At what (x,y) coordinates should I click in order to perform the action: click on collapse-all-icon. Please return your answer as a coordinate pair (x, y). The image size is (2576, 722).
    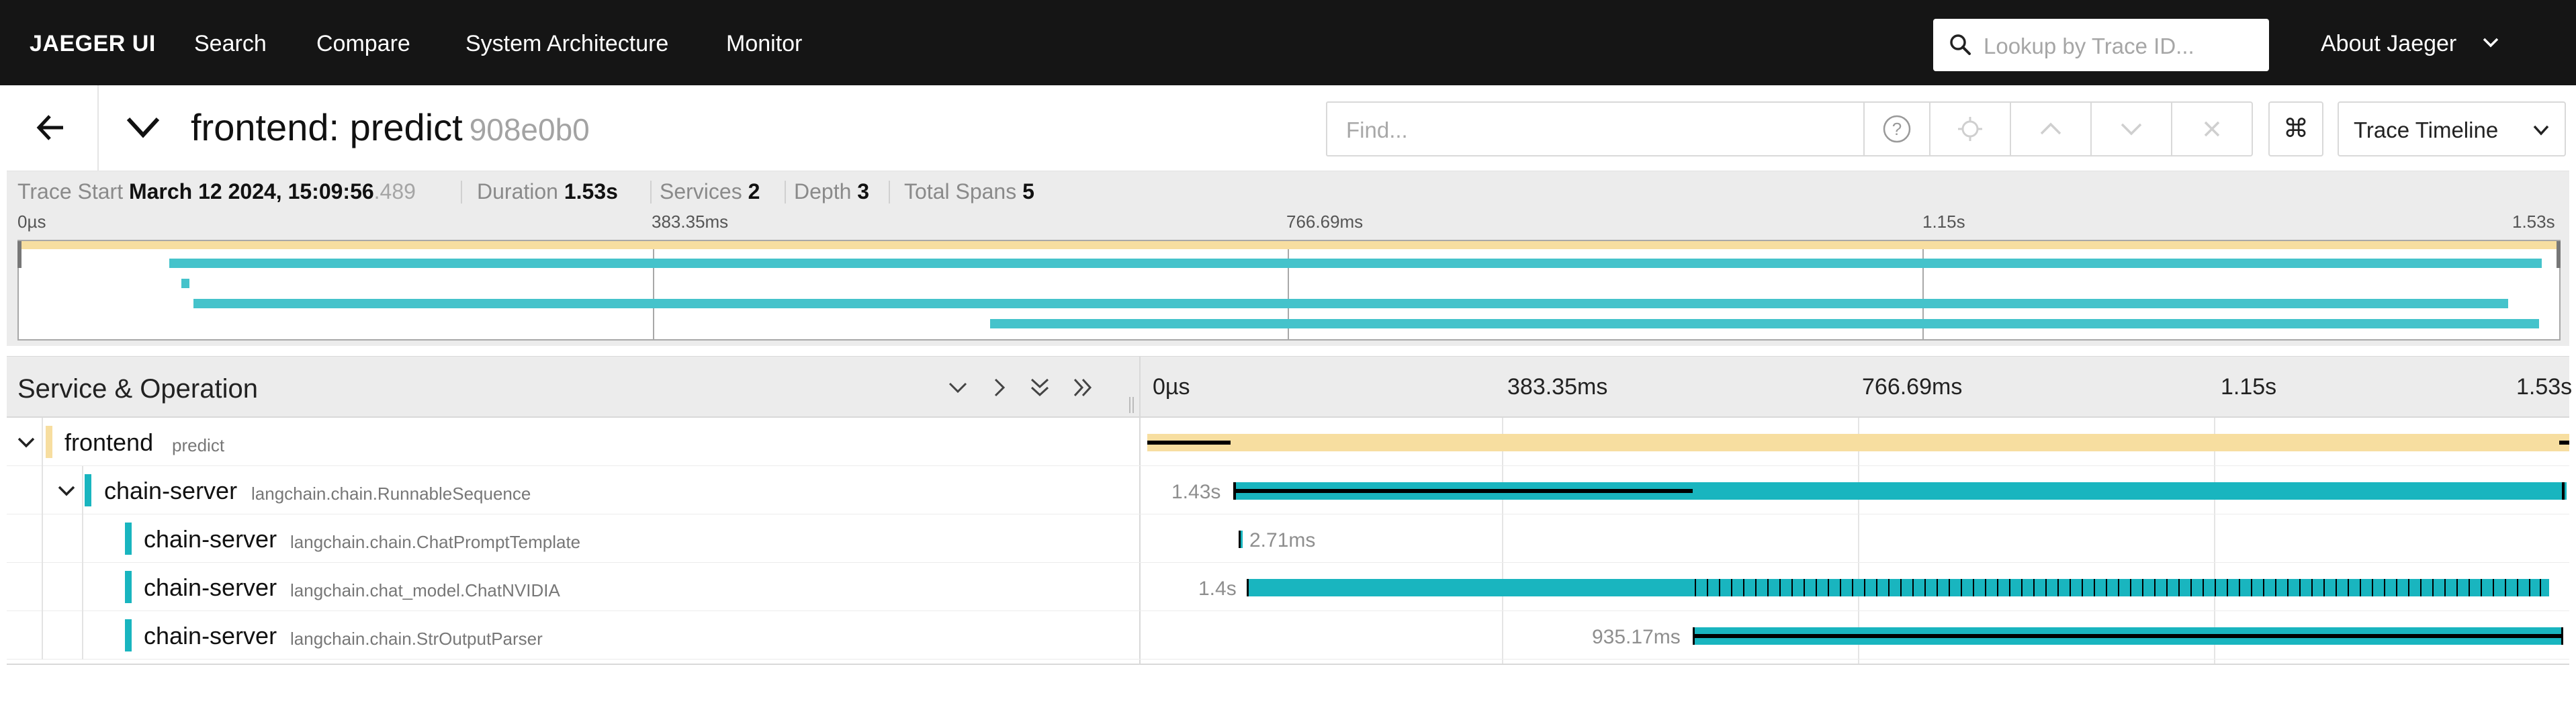
    Looking at the image, I should click on (1040, 388).